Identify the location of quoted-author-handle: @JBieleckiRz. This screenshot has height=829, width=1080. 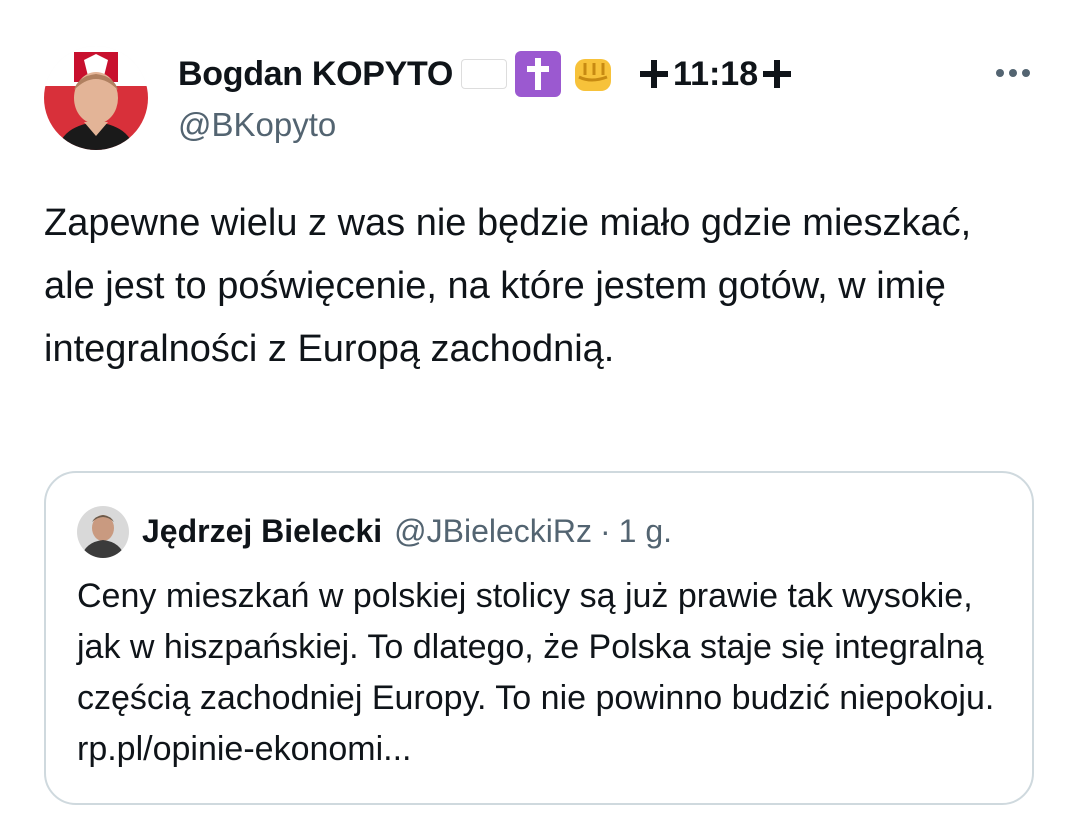
(493, 530).